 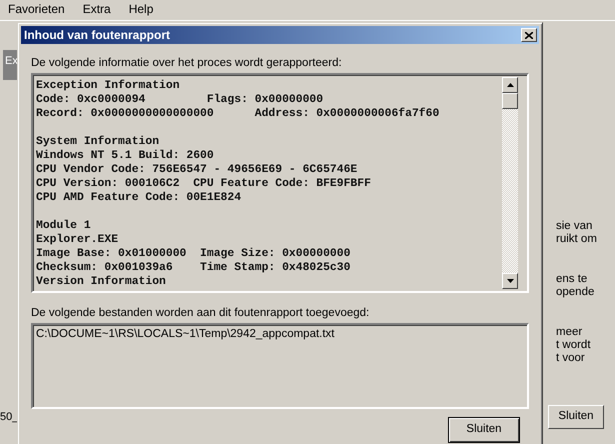 I want to click on menu-item: Extra, so click(x=98, y=9).